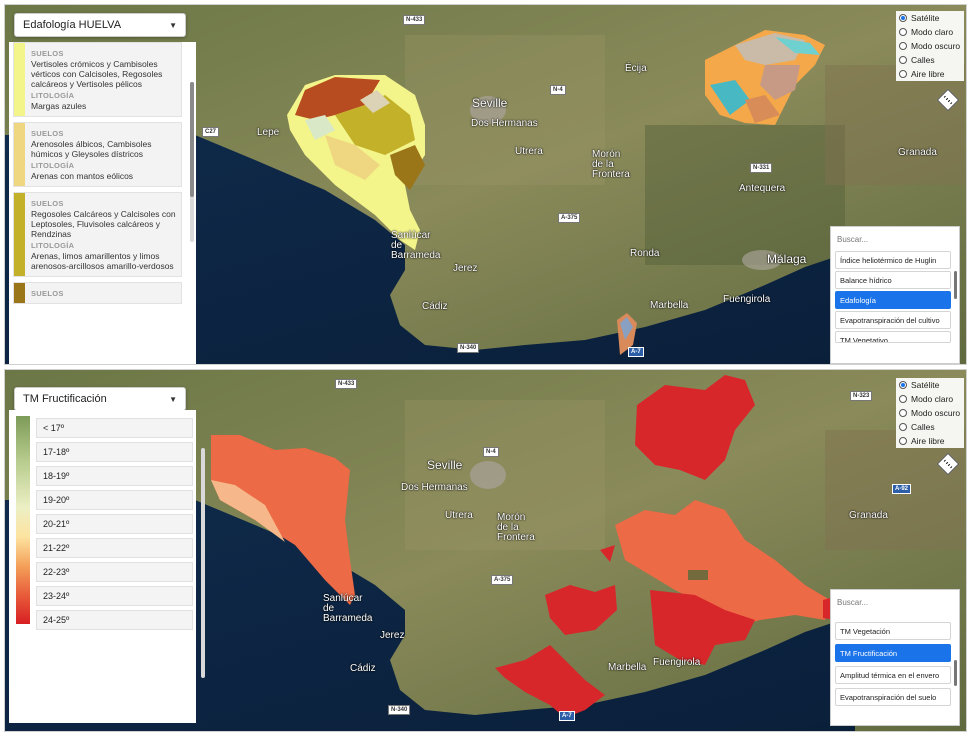 This screenshot has height=735, width=969. I want to click on layer-item-edafologia: Edafología, so click(893, 300).